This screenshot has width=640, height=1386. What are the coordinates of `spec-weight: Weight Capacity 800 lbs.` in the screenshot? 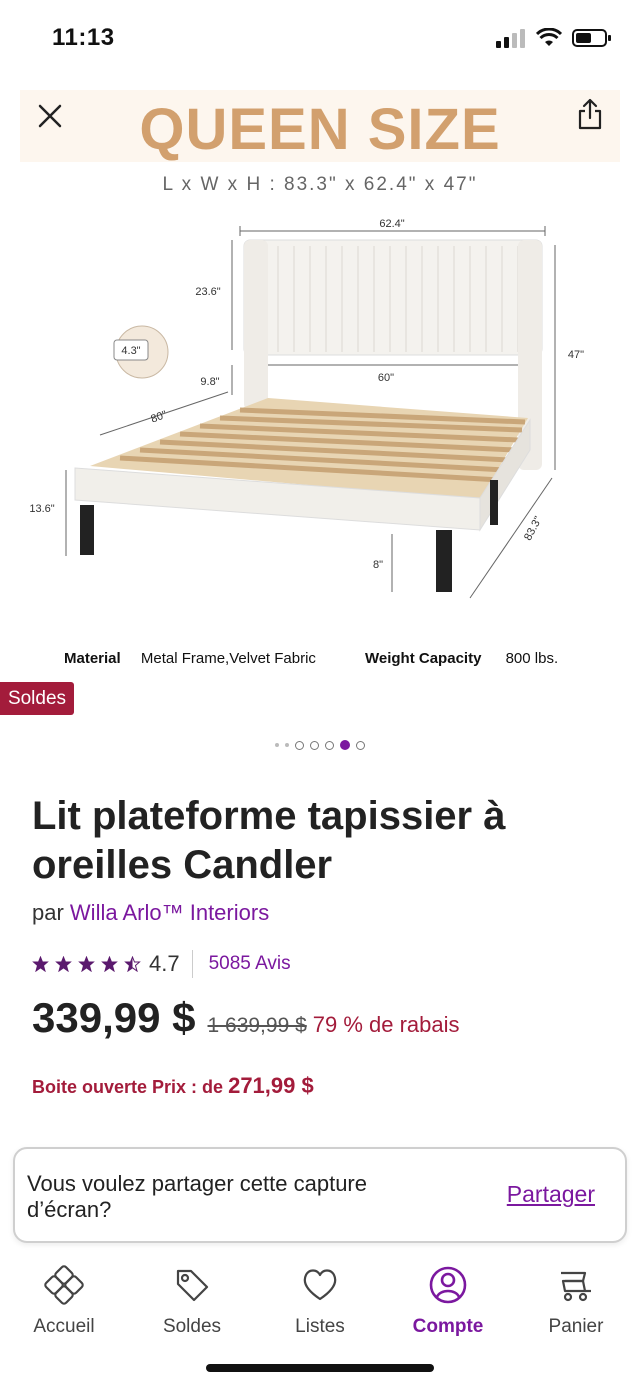 It's located at (461, 658).